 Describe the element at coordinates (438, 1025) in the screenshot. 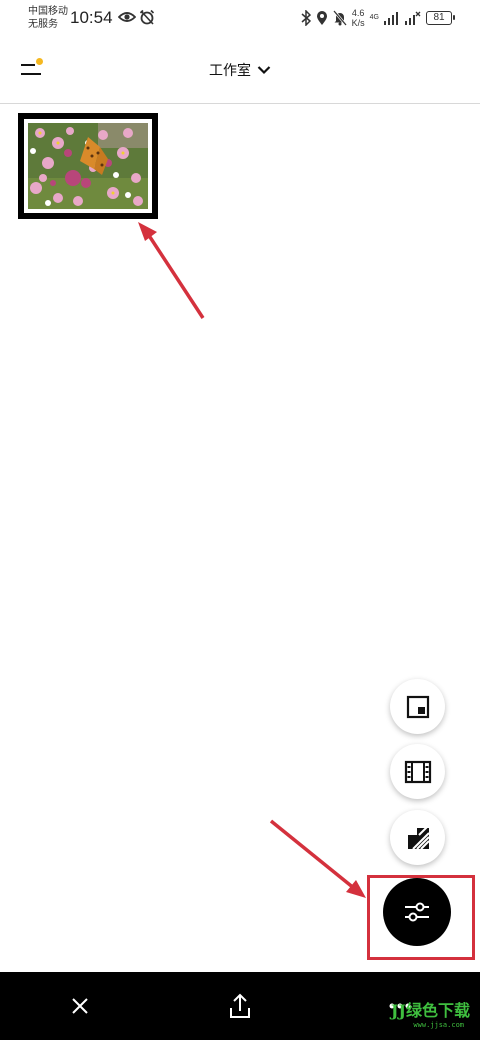

I see `watermark-url: www.jjsa.com` at that location.